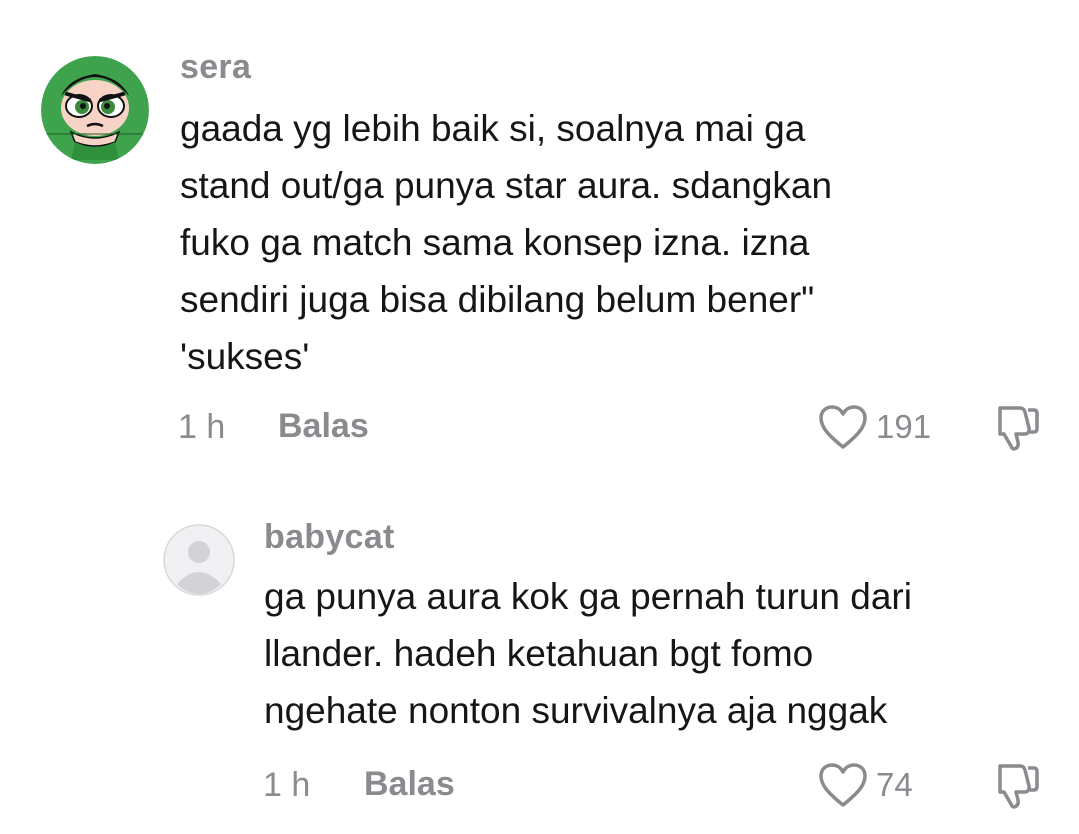  I want to click on default-user-avatar-icon, so click(199, 560).